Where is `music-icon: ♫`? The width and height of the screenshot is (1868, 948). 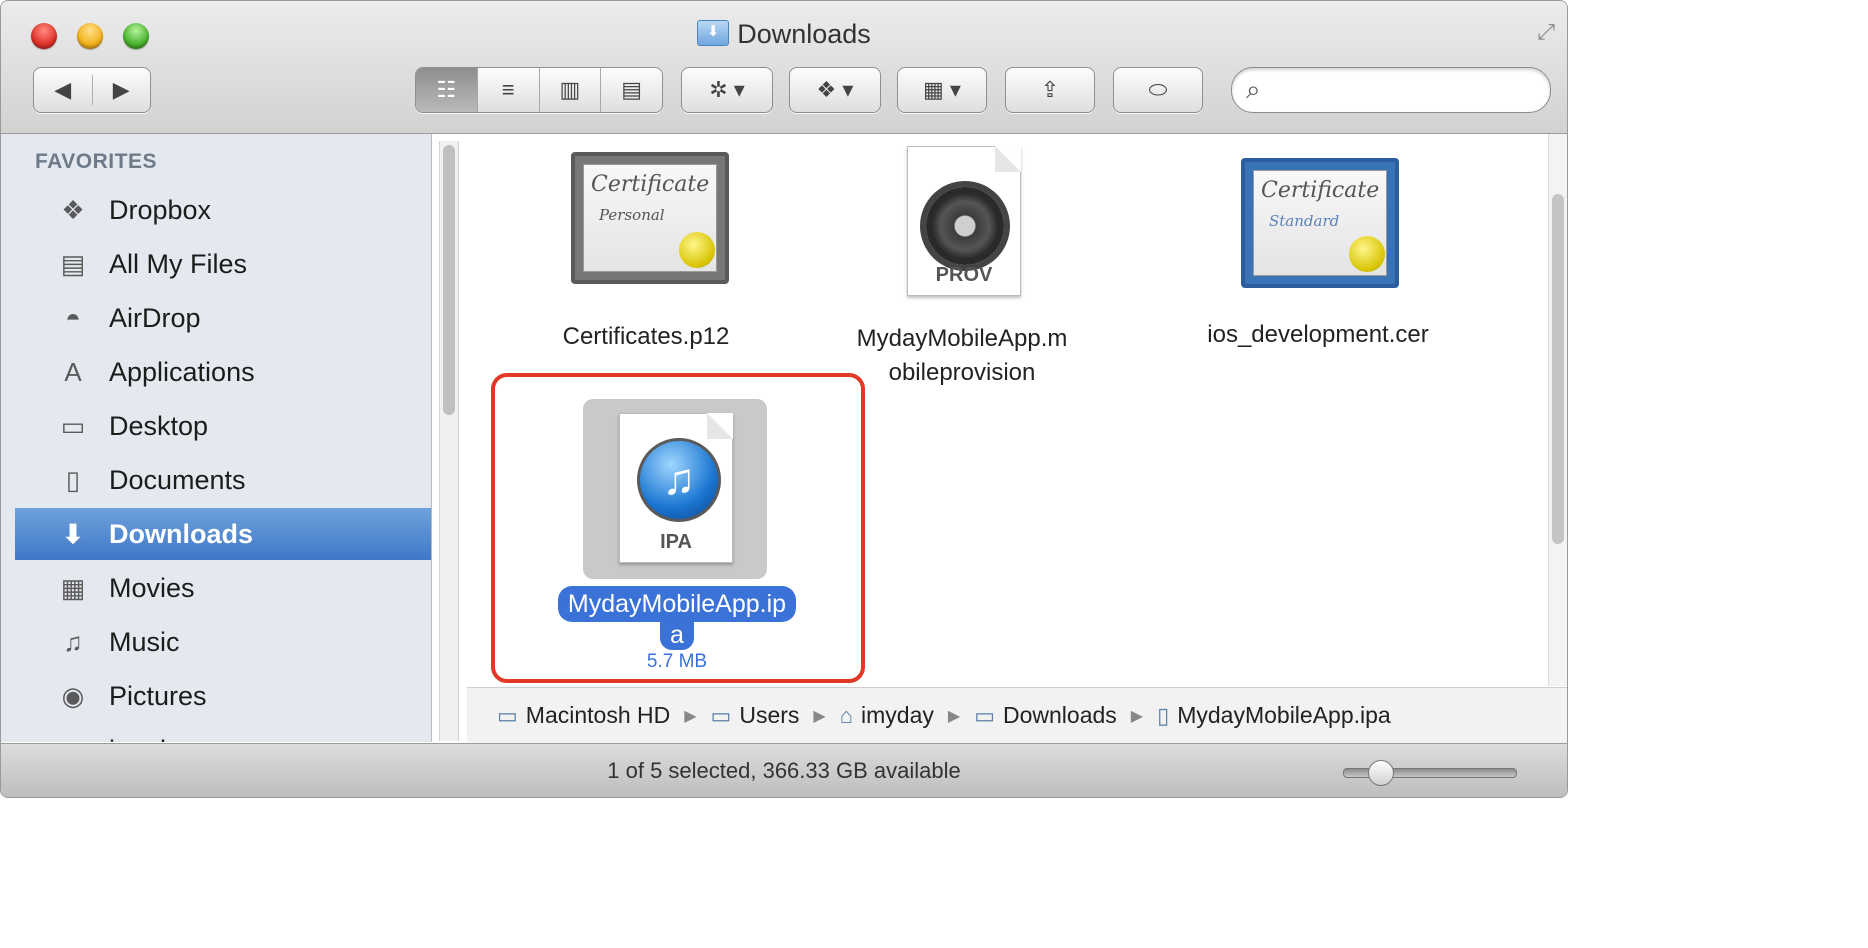 music-icon: ♫ is located at coordinates (73, 641).